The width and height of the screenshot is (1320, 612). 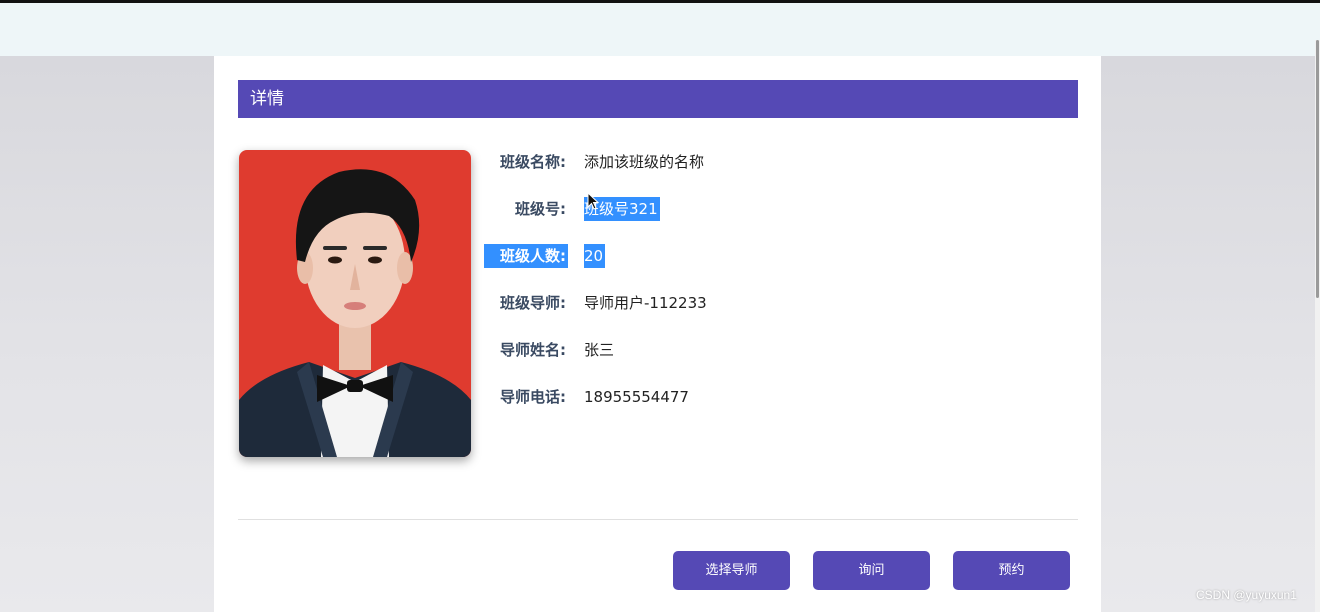 I want to click on mentor-photo, so click(x=355, y=303).